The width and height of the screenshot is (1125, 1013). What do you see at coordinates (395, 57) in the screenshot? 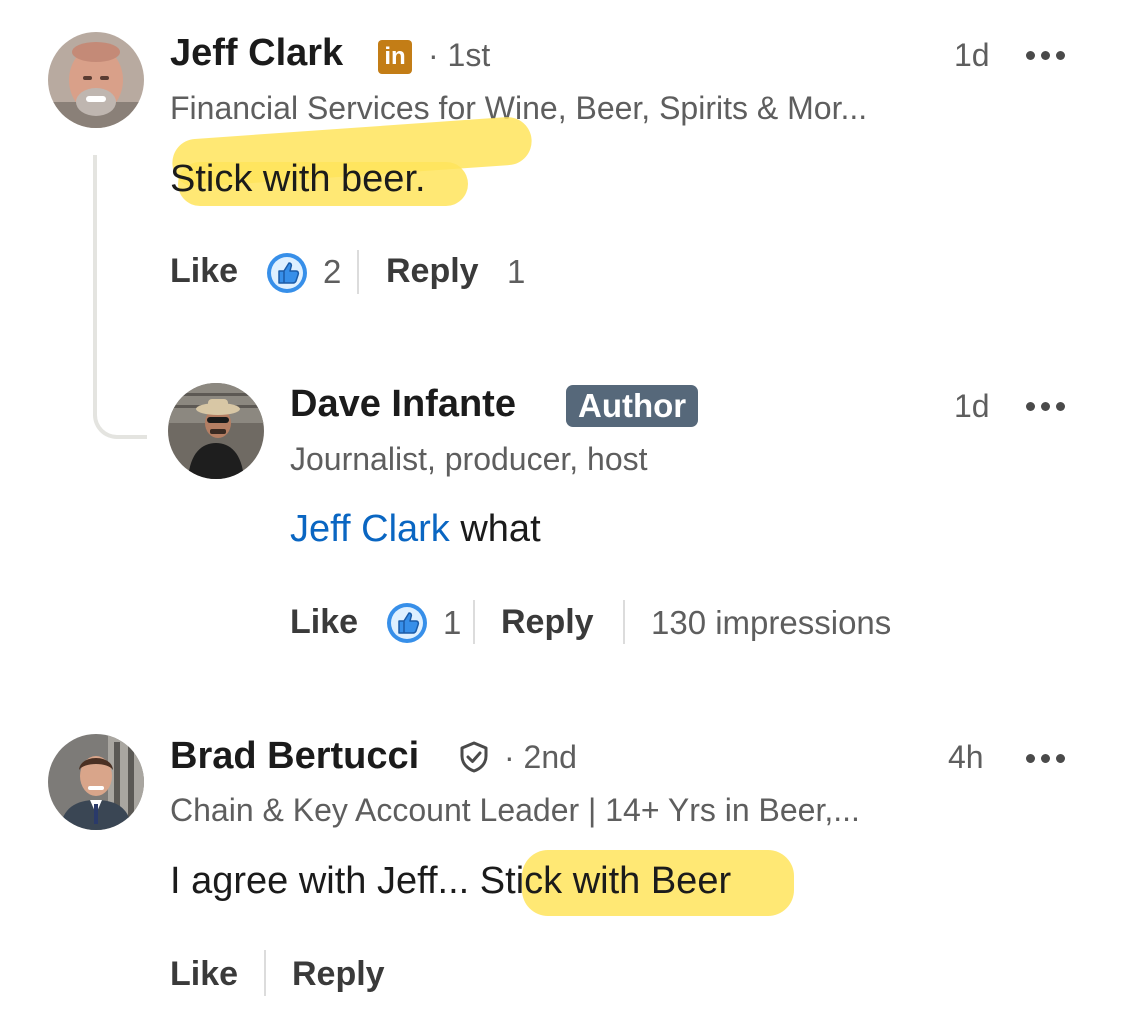
I see `linkedin-badge-icon: in` at bounding box center [395, 57].